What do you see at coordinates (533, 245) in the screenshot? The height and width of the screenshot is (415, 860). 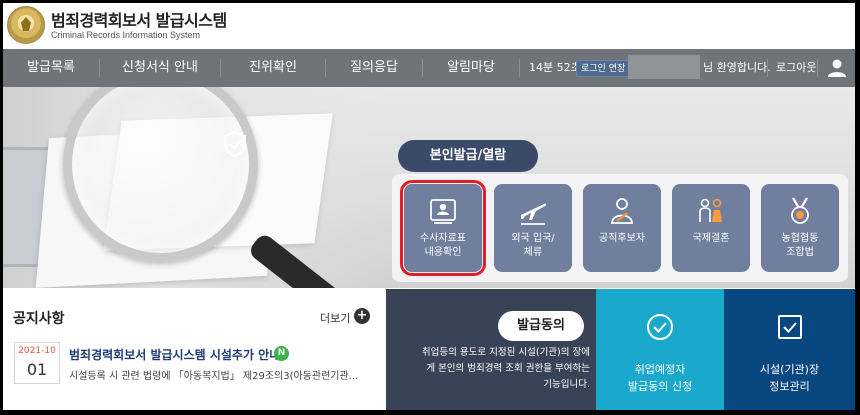 I see `service-label: 외국 입국/ 체류` at bounding box center [533, 245].